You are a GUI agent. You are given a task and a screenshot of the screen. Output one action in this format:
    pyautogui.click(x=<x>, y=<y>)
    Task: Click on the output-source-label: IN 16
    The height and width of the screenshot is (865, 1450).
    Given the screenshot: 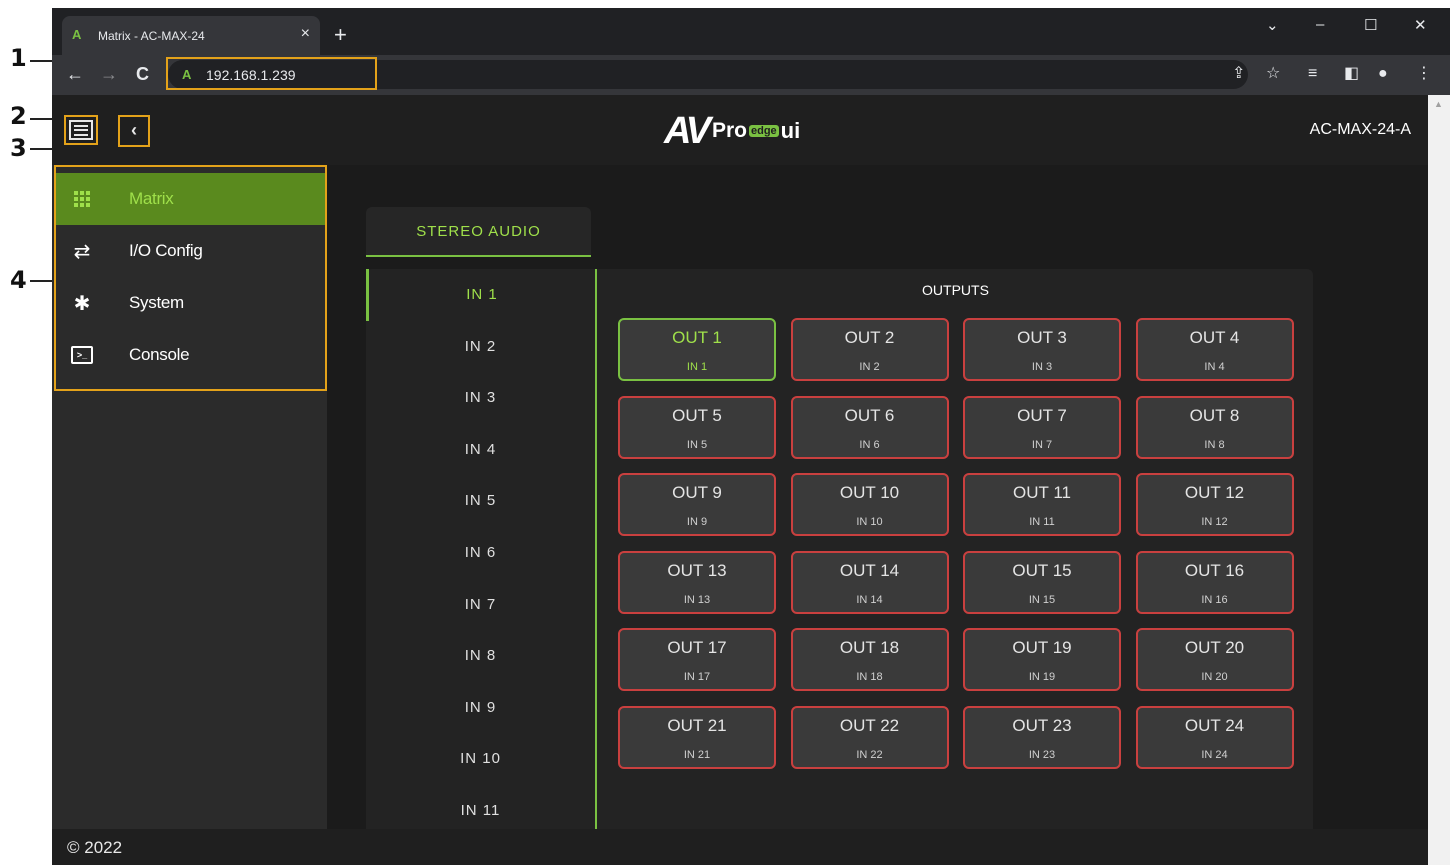 What is the action you would take?
    pyautogui.click(x=1214, y=599)
    